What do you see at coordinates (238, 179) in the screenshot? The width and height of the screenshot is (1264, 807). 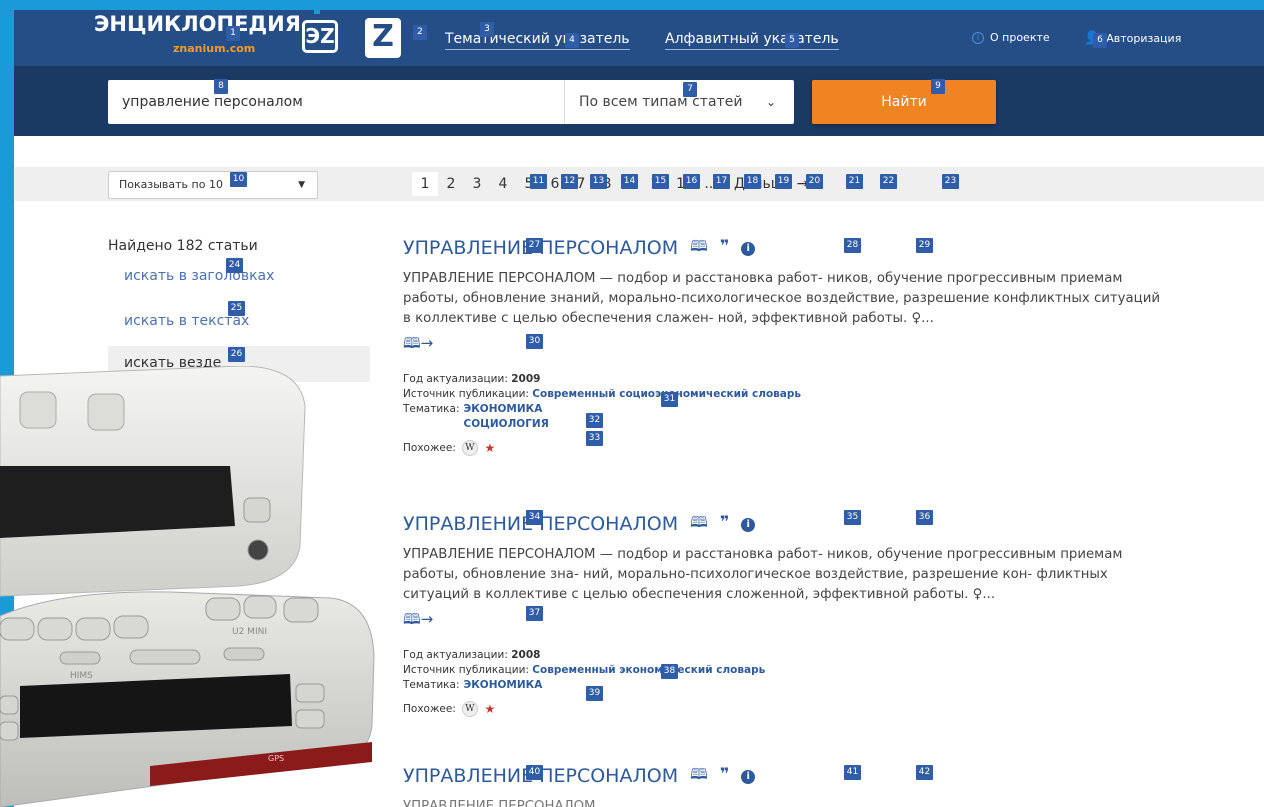 I see `marker: 10` at bounding box center [238, 179].